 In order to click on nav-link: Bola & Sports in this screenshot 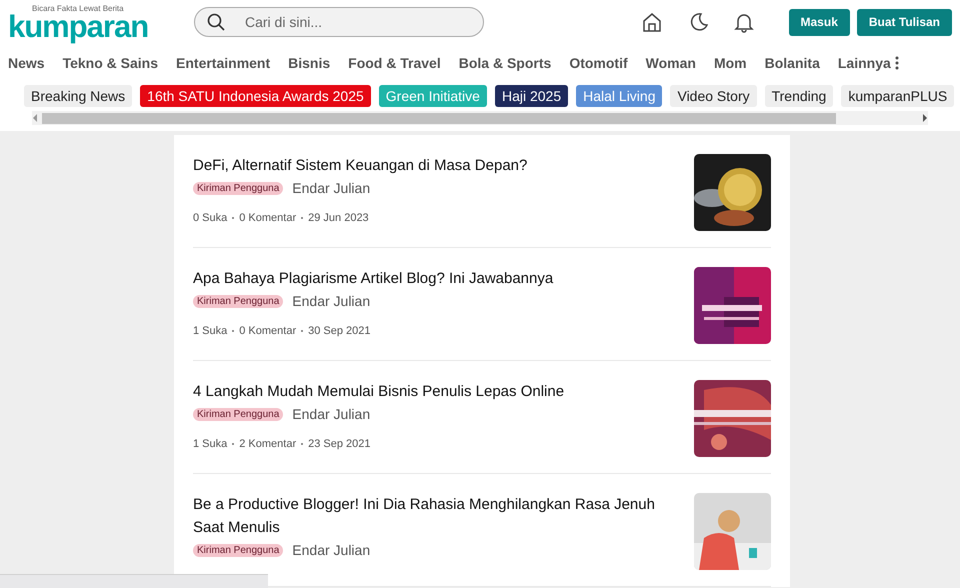, I will do `click(505, 63)`.